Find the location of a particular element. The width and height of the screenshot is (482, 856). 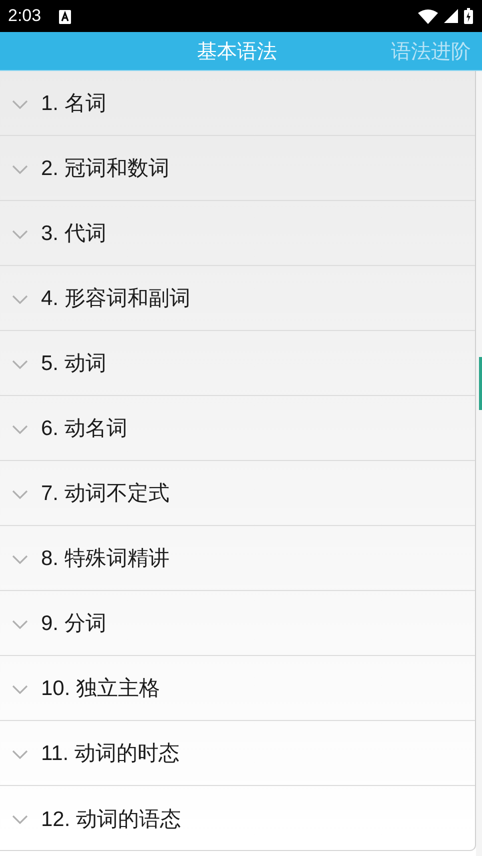

section-row: 4. 形容词和副词 is located at coordinates (237, 298).